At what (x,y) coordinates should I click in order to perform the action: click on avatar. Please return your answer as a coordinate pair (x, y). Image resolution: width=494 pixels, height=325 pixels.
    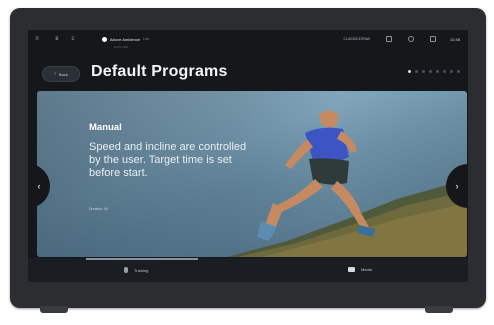
    Looking at the image, I should click on (104, 39).